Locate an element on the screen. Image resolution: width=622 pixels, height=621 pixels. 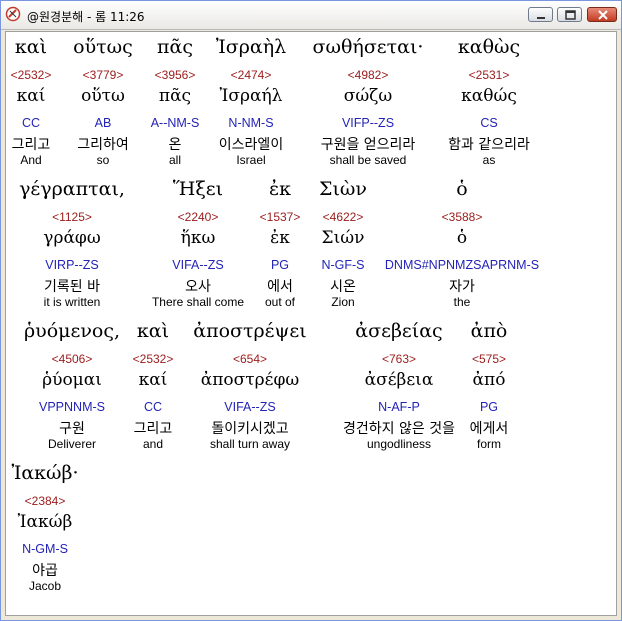
app-icon is located at coordinates (13, 14).